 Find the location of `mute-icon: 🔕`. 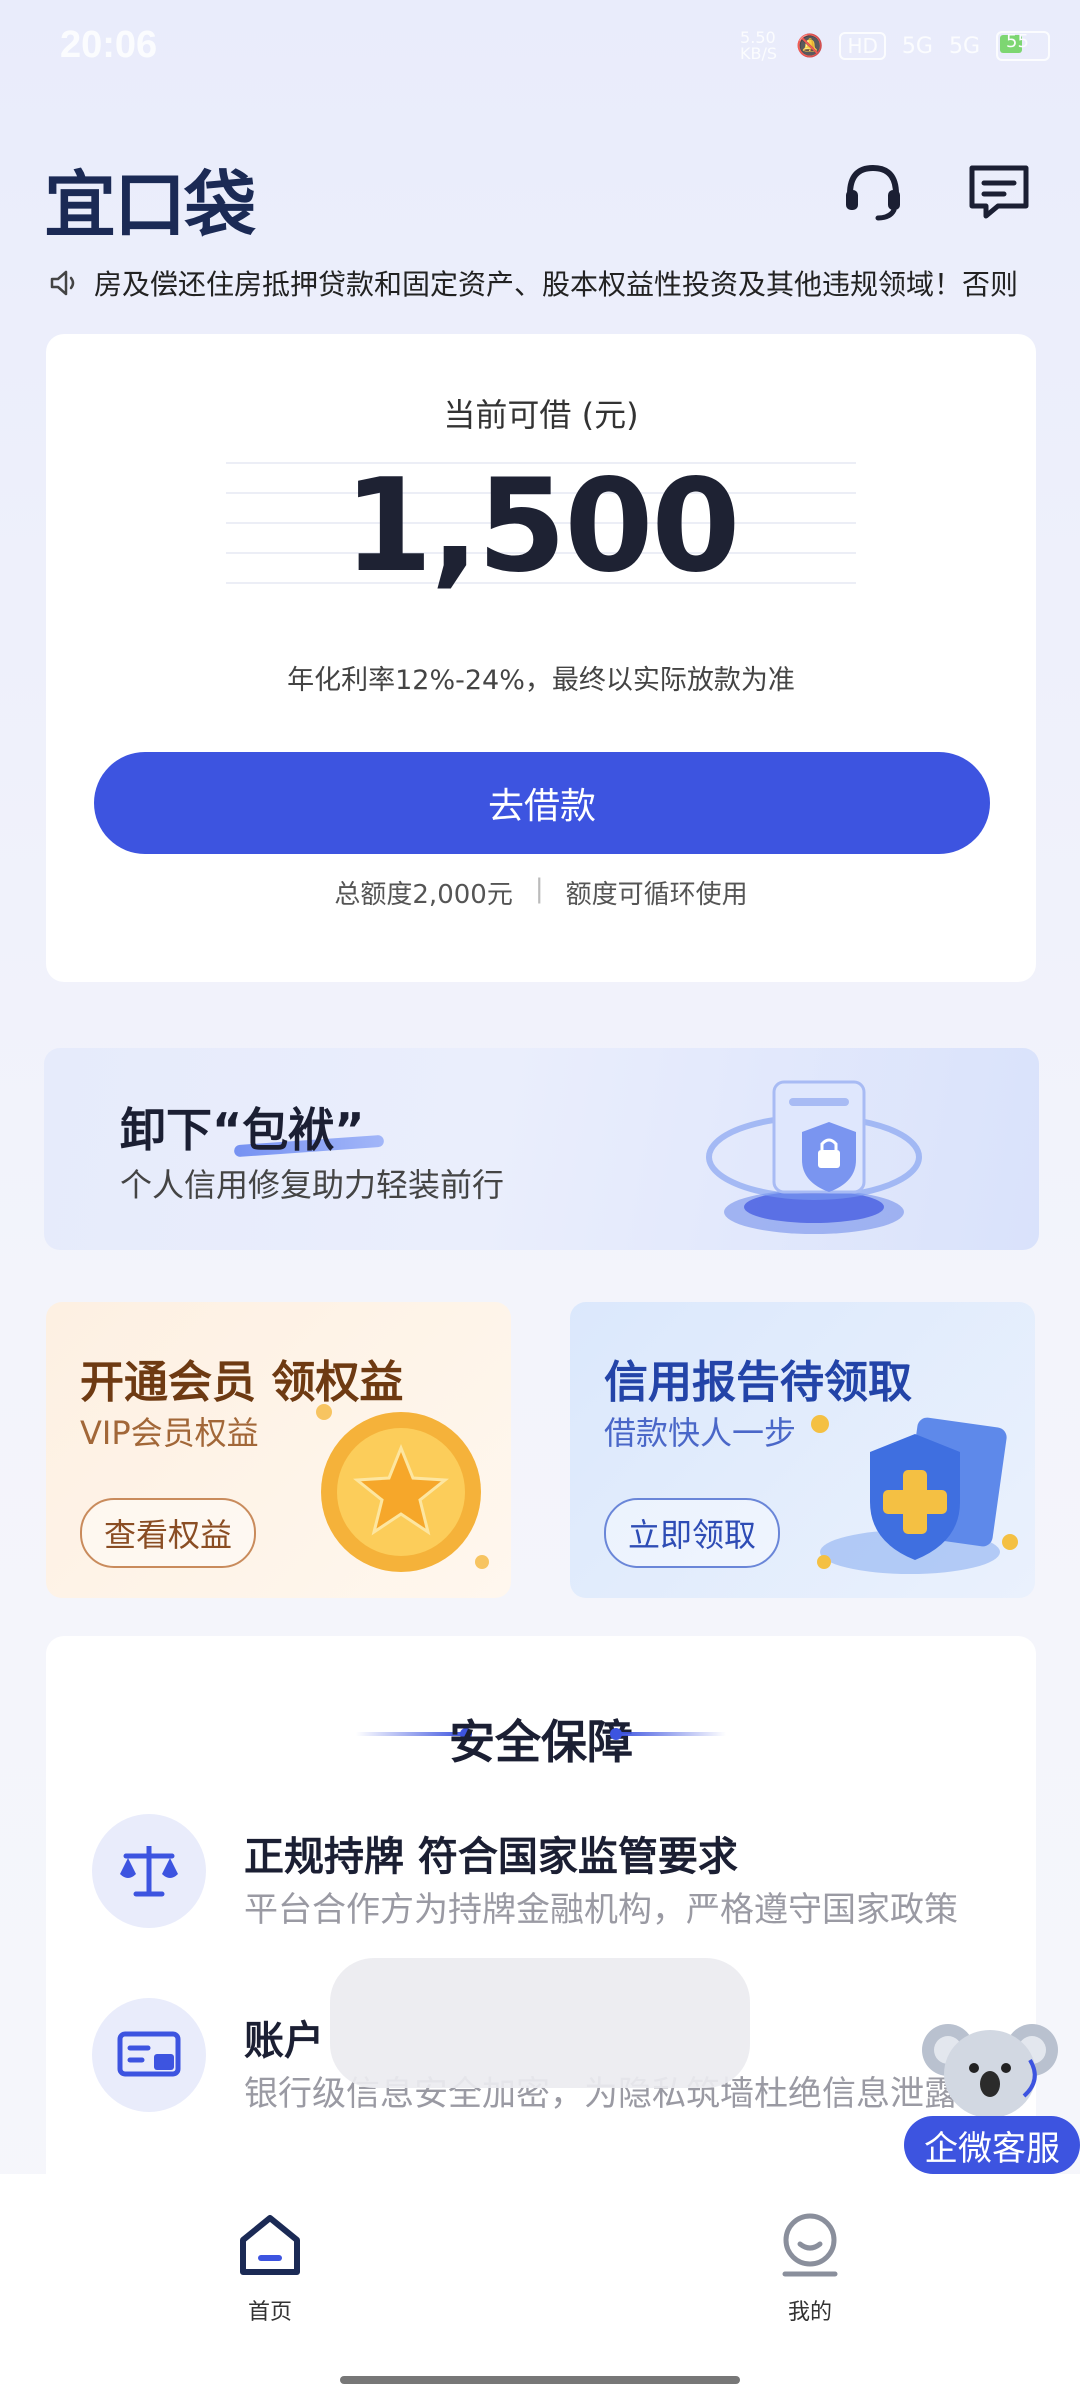

mute-icon: 🔕 is located at coordinates (810, 46).